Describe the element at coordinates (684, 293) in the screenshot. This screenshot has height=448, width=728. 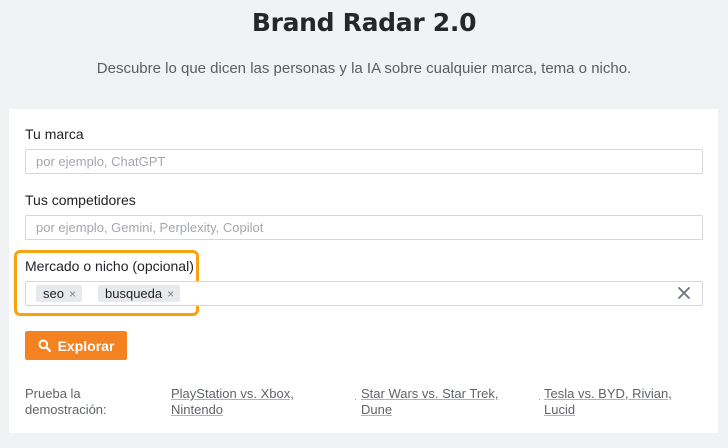
I see `close-icon` at that location.